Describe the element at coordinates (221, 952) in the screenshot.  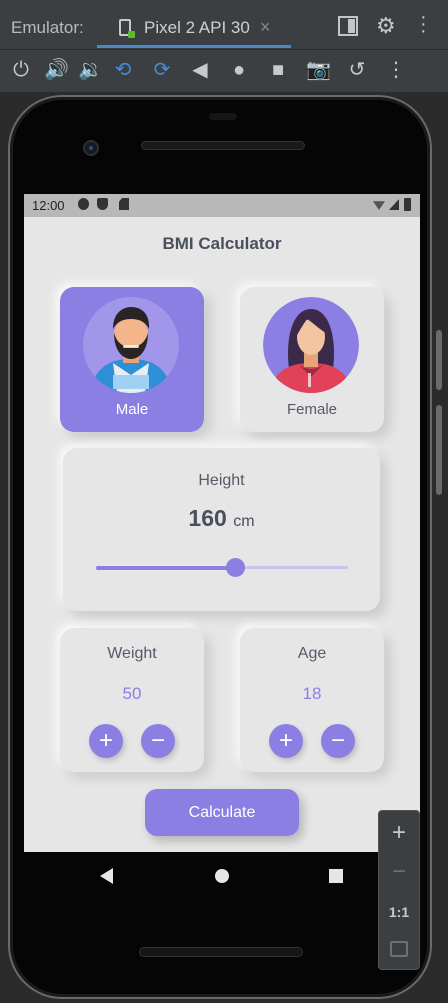
I see `bottom-speaker` at that location.